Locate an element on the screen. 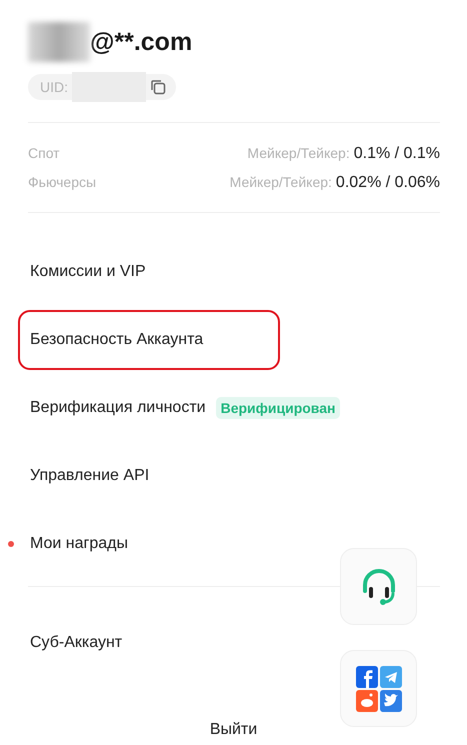  social-button is located at coordinates (378, 688).